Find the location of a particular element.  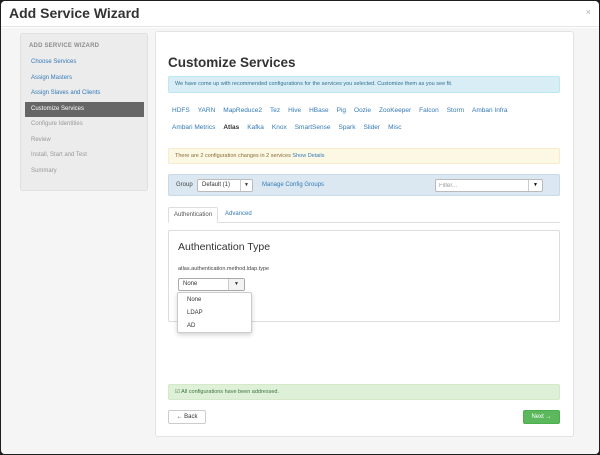

service-tab-kafka: Kafka is located at coordinates (255, 127).